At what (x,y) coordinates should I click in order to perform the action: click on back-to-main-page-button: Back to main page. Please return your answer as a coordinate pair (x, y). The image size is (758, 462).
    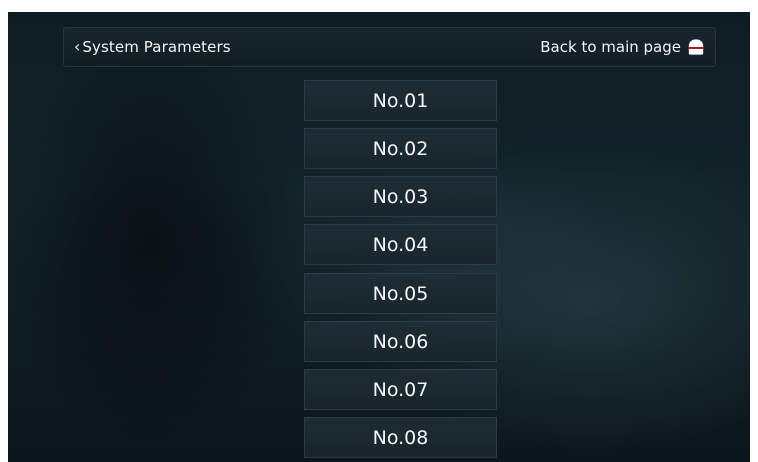
    Looking at the image, I should click on (622, 47).